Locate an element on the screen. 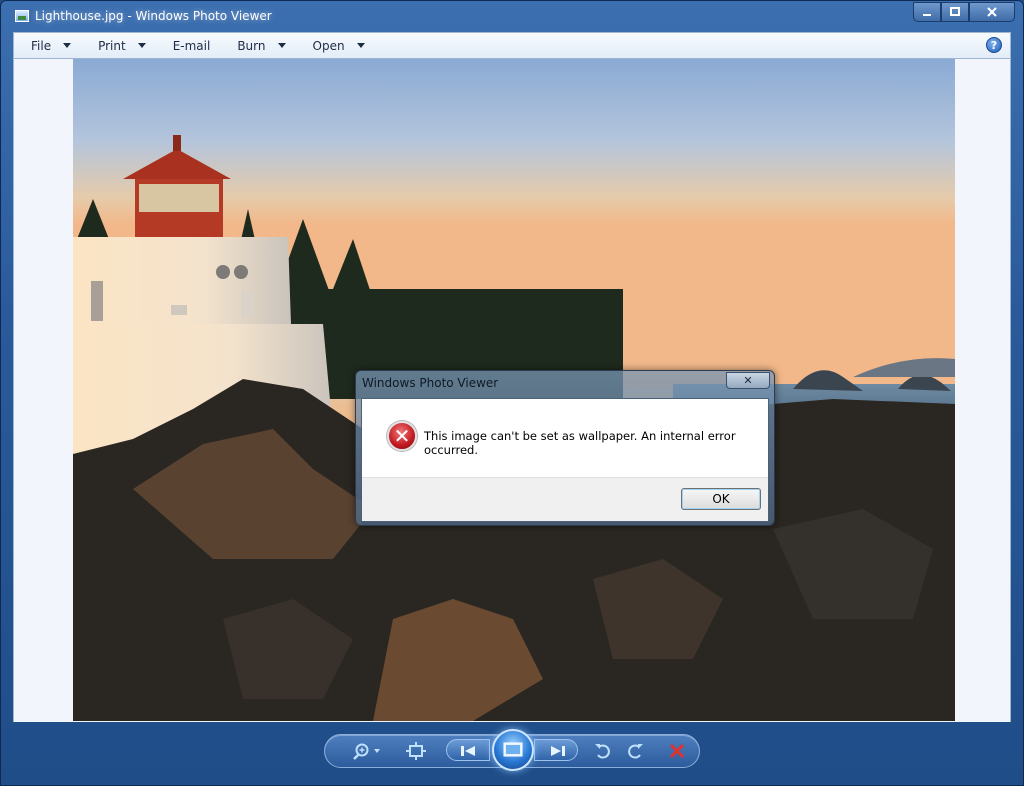 The width and height of the screenshot is (1024, 786). previous-icon is located at coordinates (468, 751).